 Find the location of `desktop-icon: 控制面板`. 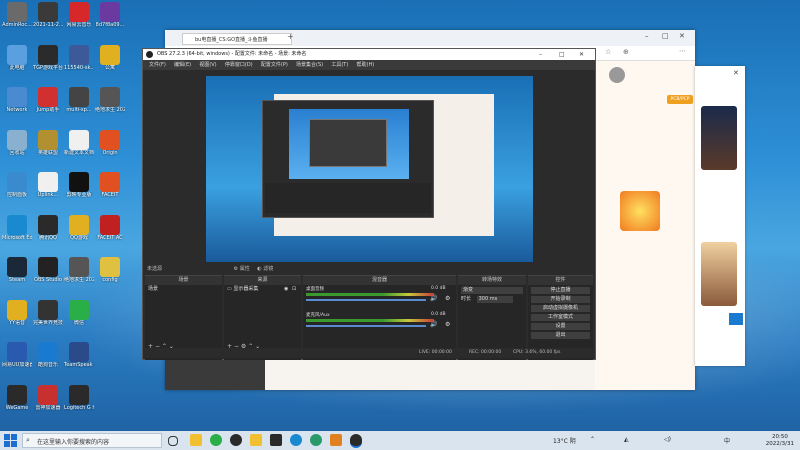

desktop-icon: 控制面板 is located at coordinates (17, 185).